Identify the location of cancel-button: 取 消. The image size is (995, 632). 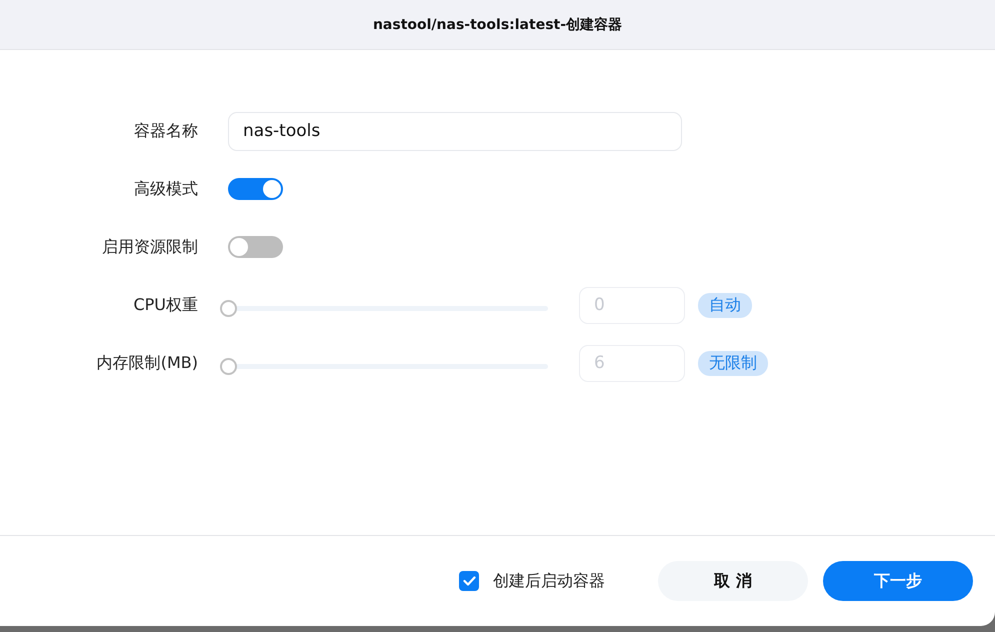
(733, 581).